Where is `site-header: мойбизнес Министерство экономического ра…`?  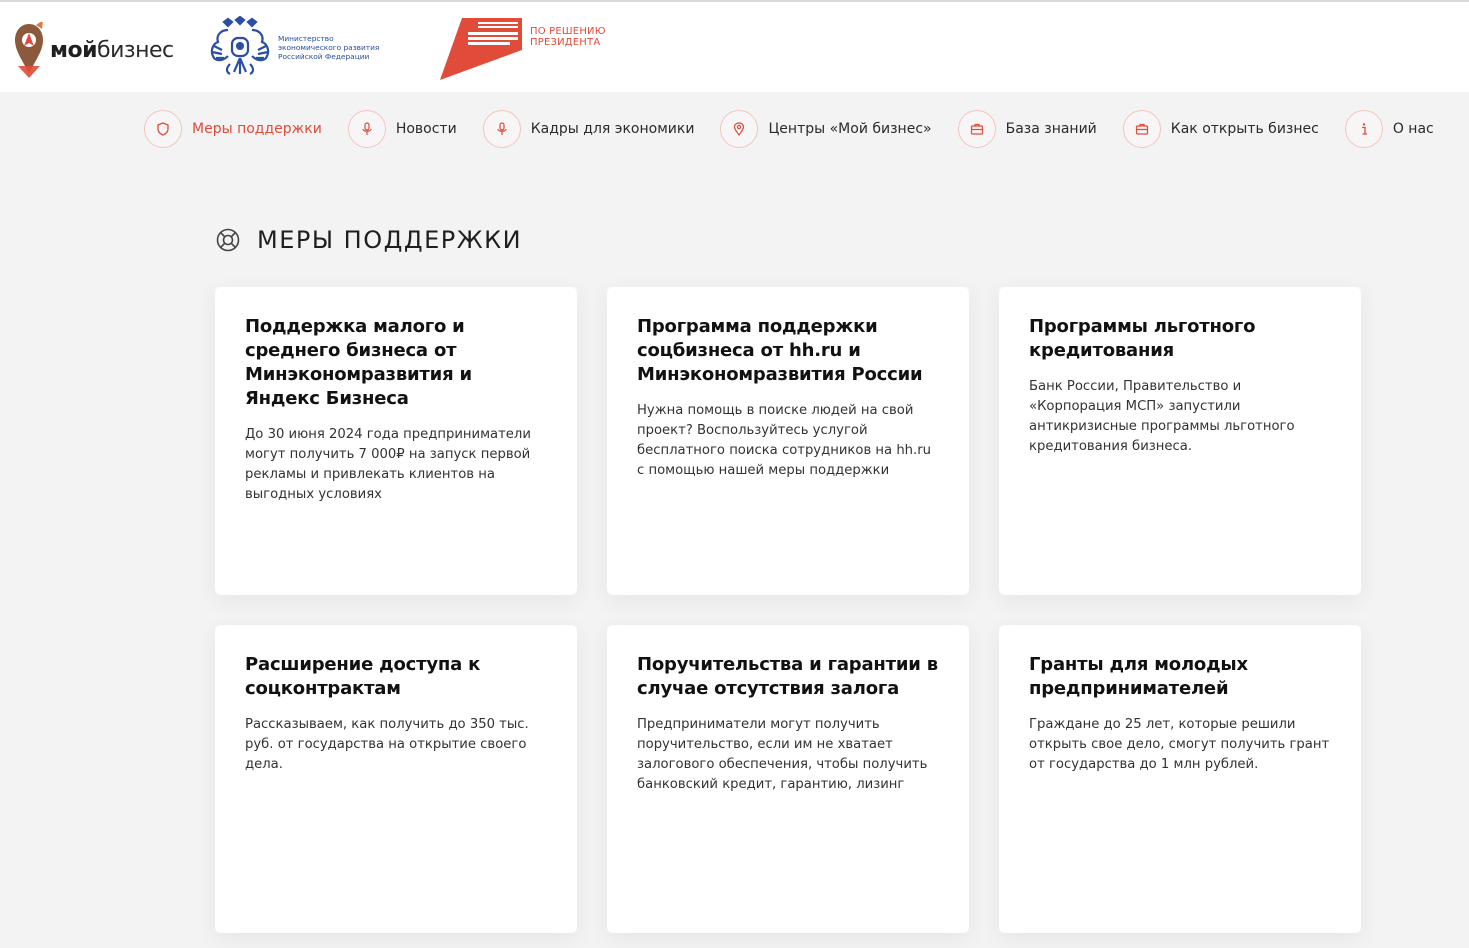
site-header: мойбизнес Министерство экономического ра… is located at coordinates (734, 47).